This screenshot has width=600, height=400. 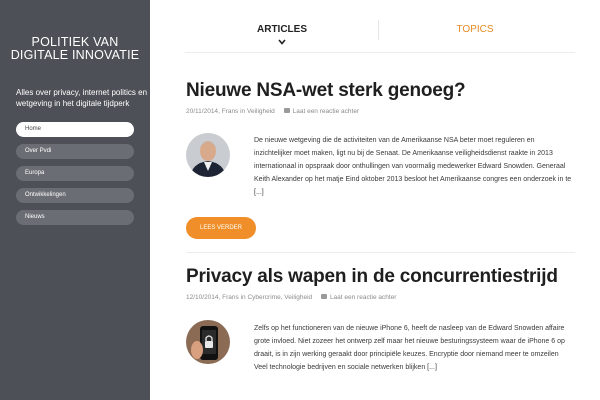 What do you see at coordinates (202, 297) in the screenshot?
I see `post-date: 12/10/2014` at bounding box center [202, 297].